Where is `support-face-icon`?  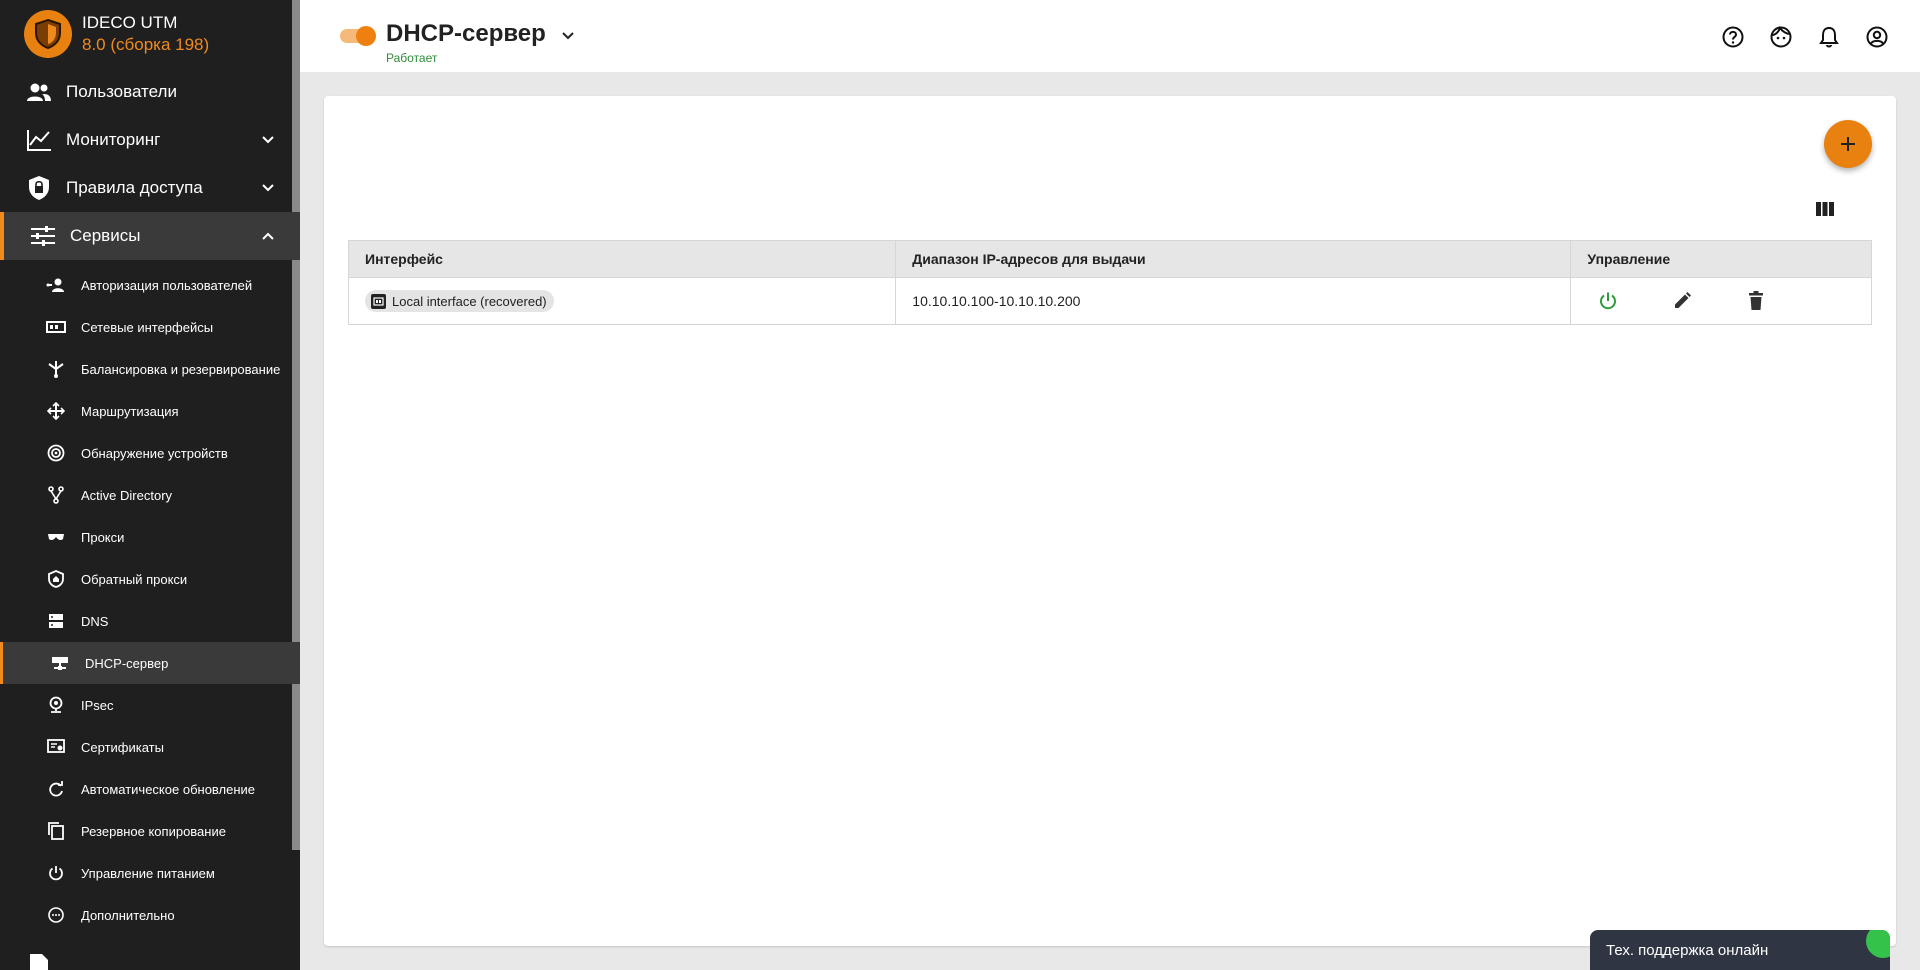 support-face-icon is located at coordinates (1781, 37).